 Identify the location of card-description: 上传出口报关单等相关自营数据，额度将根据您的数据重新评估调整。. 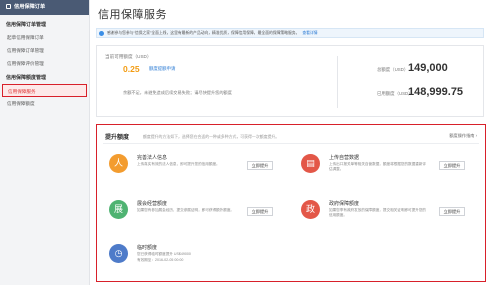
(378, 166).